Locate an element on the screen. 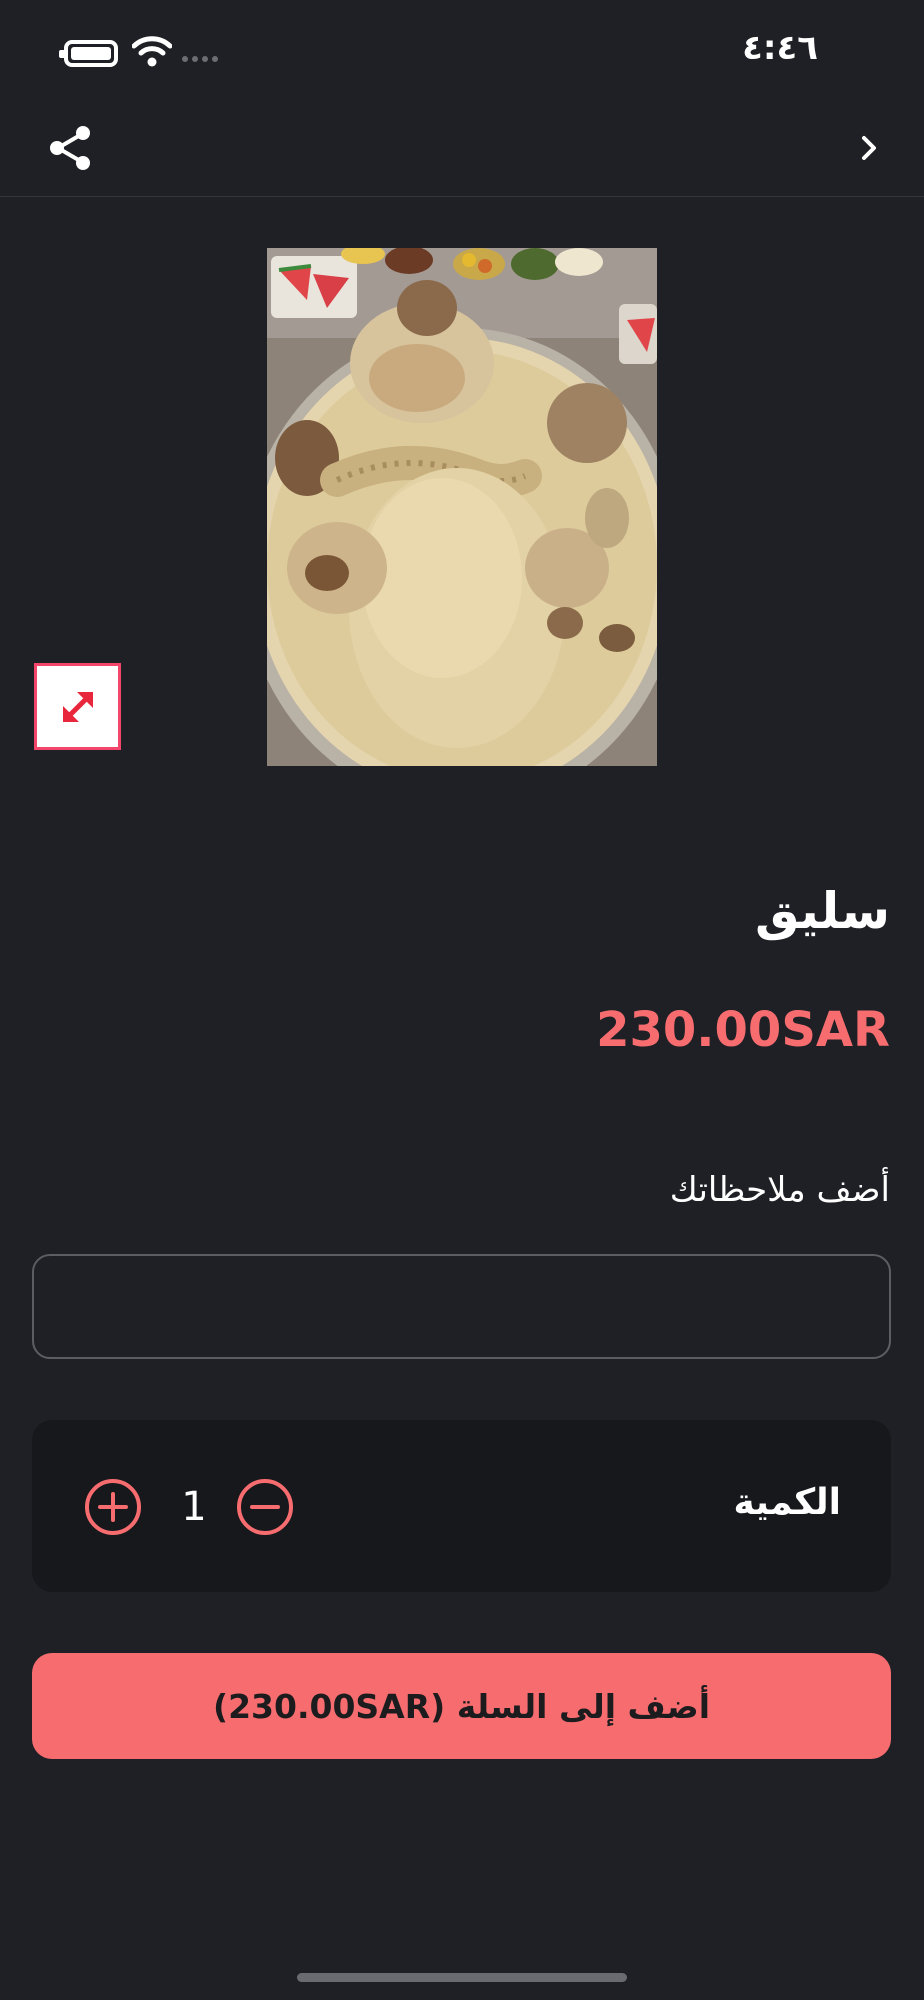 This screenshot has width=924, height=2000. home-indicator is located at coordinates (462, 1977).